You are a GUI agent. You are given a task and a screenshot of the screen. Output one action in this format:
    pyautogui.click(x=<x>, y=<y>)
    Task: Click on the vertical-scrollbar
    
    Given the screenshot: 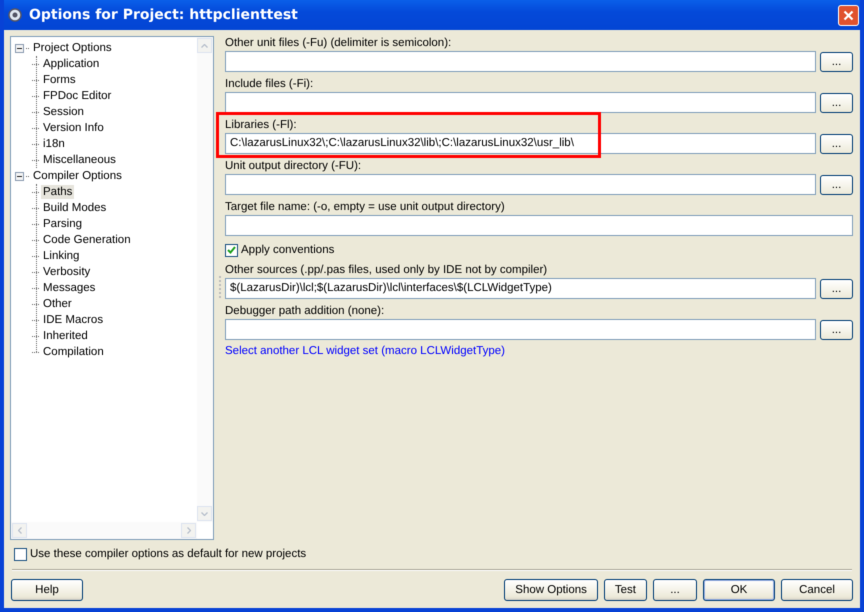 What is the action you would take?
    pyautogui.click(x=205, y=279)
    